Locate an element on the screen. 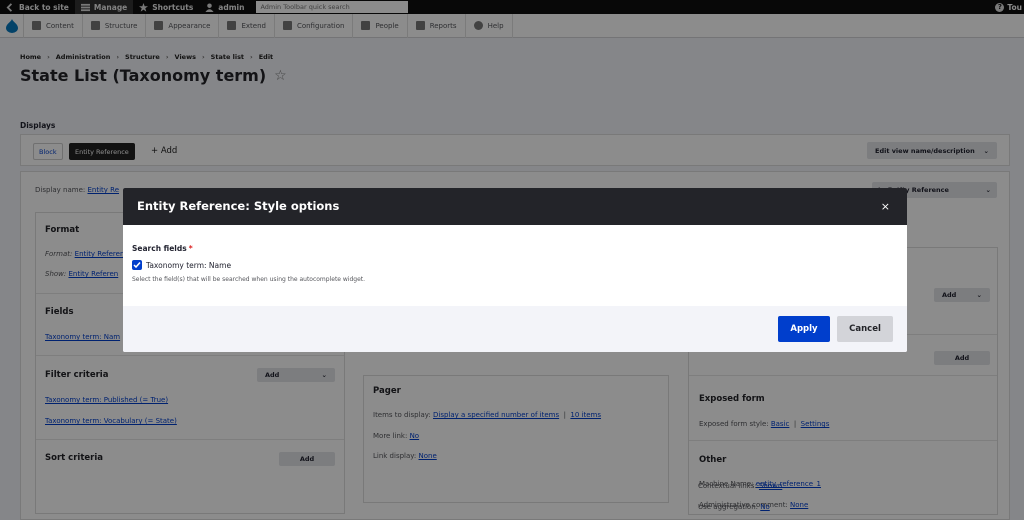 The image size is (1024, 520). apply-button: Apply is located at coordinates (804, 329).